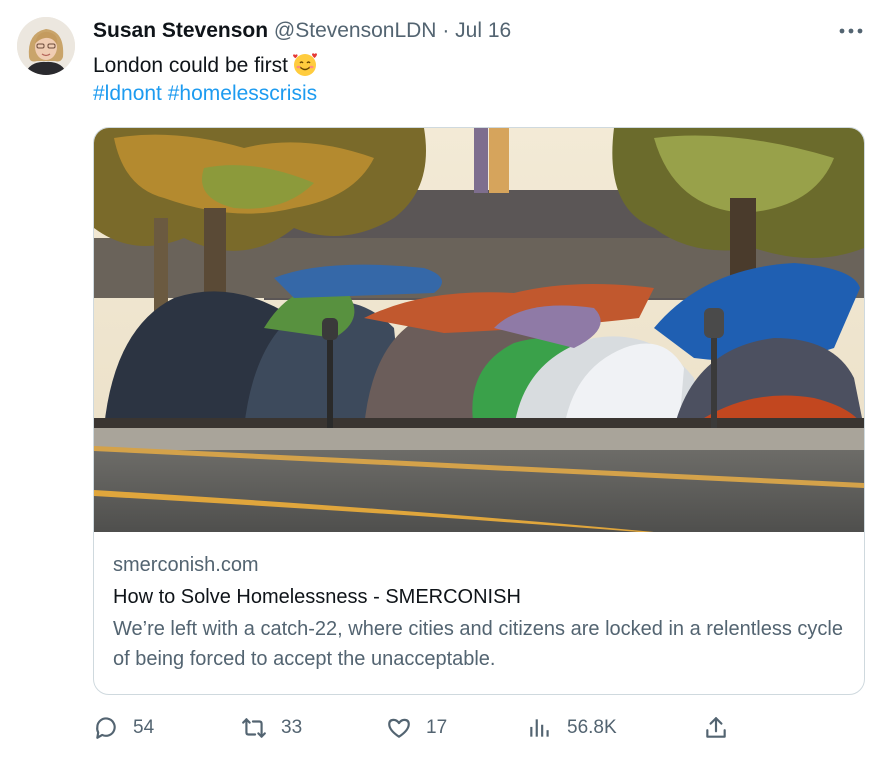  Describe the element at coordinates (180, 30) in the screenshot. I see `author-name: Susan Stevenson` at that location.